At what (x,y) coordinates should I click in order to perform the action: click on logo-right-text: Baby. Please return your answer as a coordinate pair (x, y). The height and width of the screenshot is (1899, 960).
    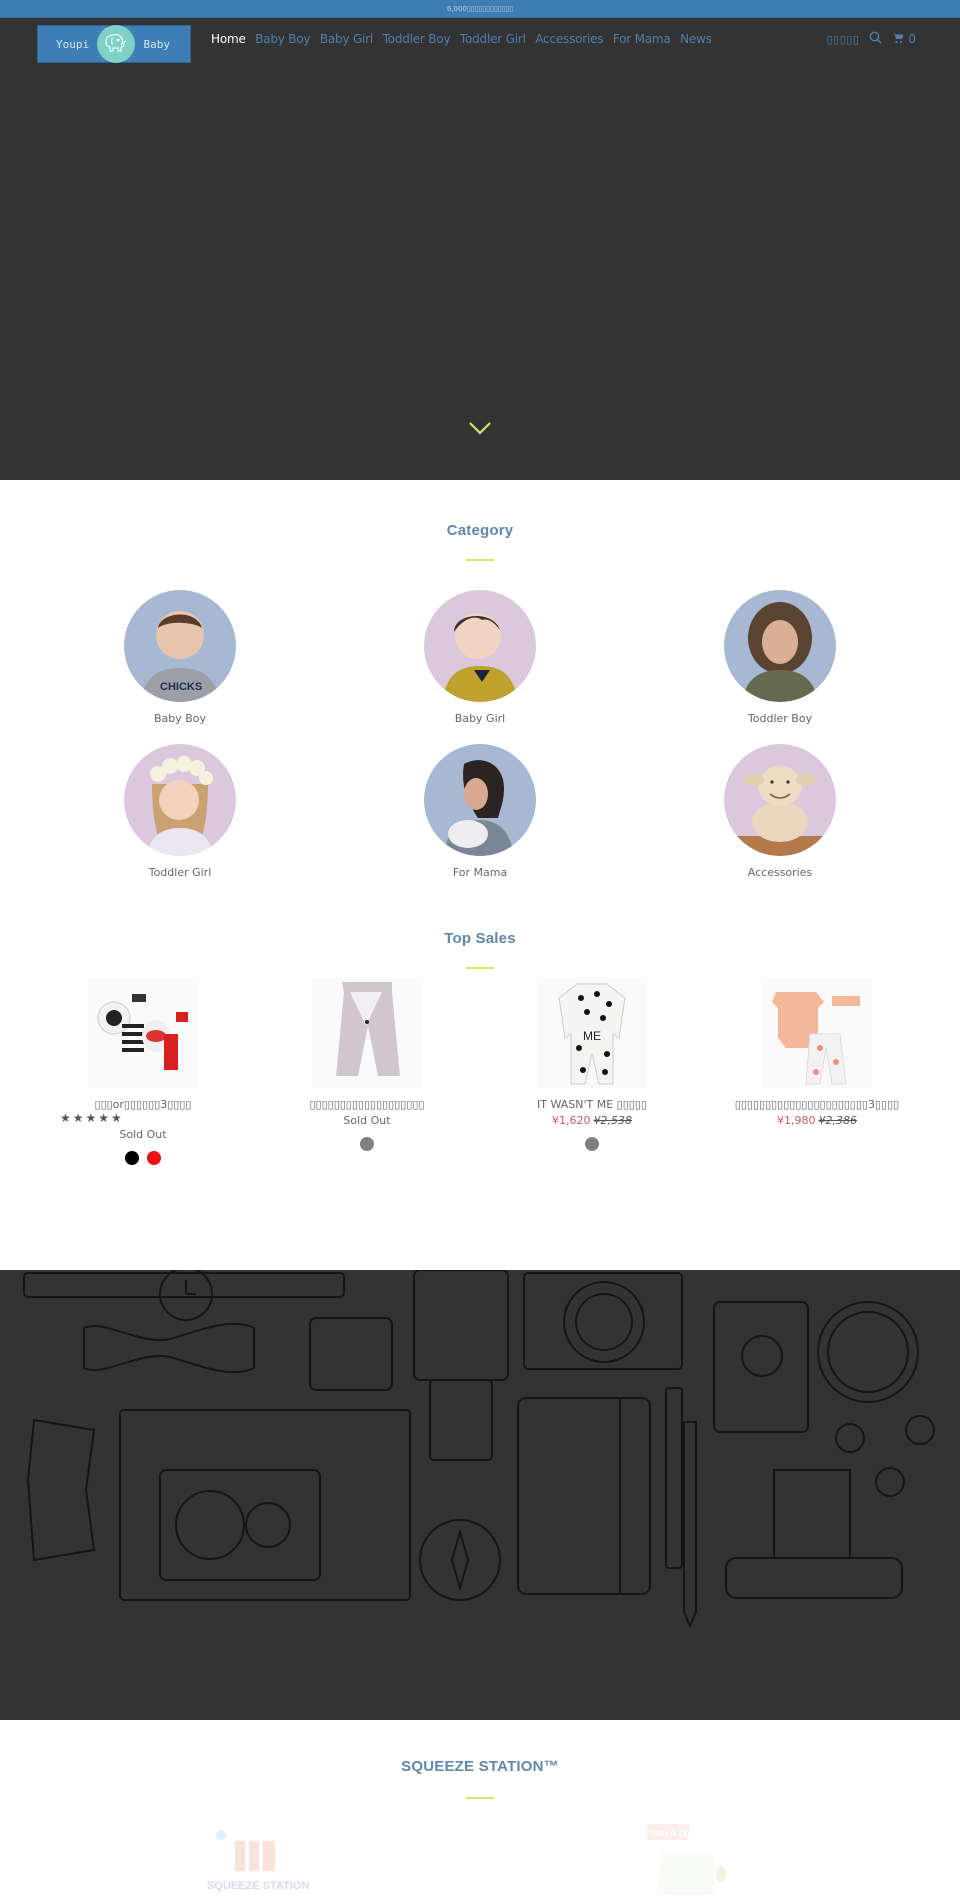
    Looking at the image, I should click on (157, 44).